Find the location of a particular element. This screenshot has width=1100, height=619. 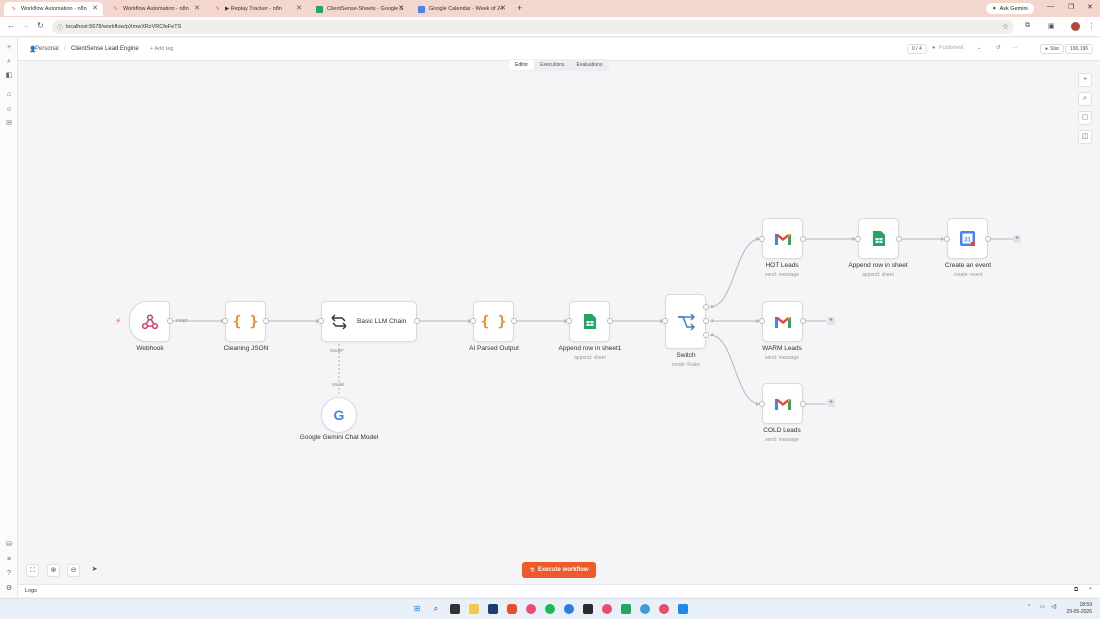

cursor-icon: ➤ is located at coordinates (94, 570).